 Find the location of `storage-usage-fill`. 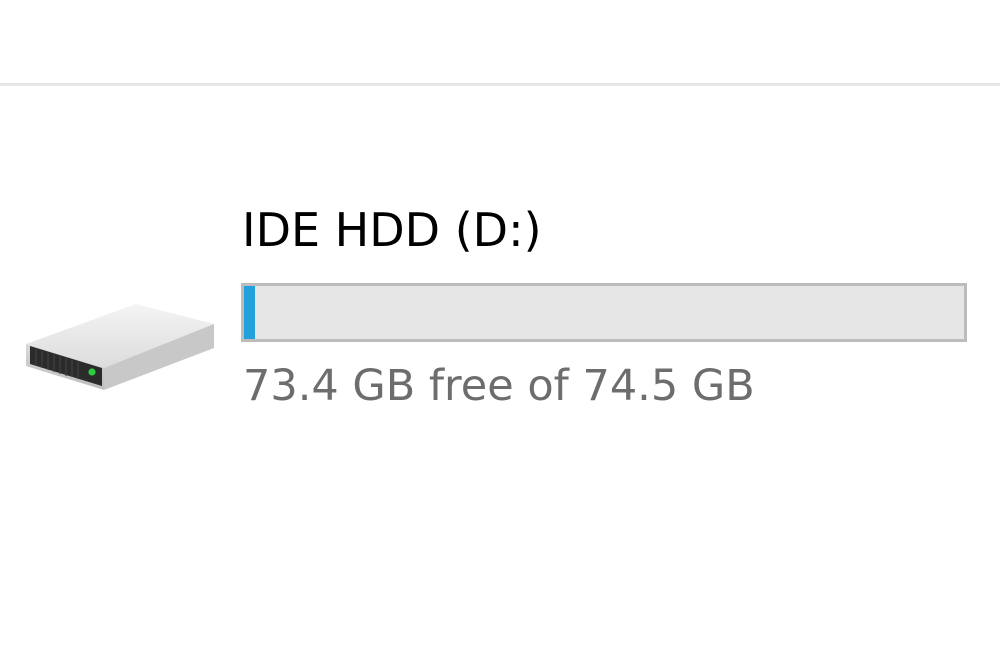

storage-usage-fill is located at coordinates (249, 312).